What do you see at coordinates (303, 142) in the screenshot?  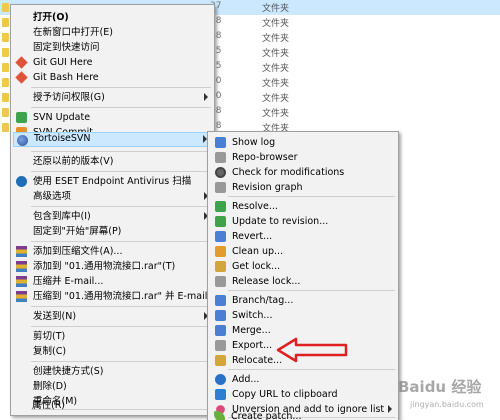 I see `submenu-item-show-log: Show log` at bounding box center [303, 142].